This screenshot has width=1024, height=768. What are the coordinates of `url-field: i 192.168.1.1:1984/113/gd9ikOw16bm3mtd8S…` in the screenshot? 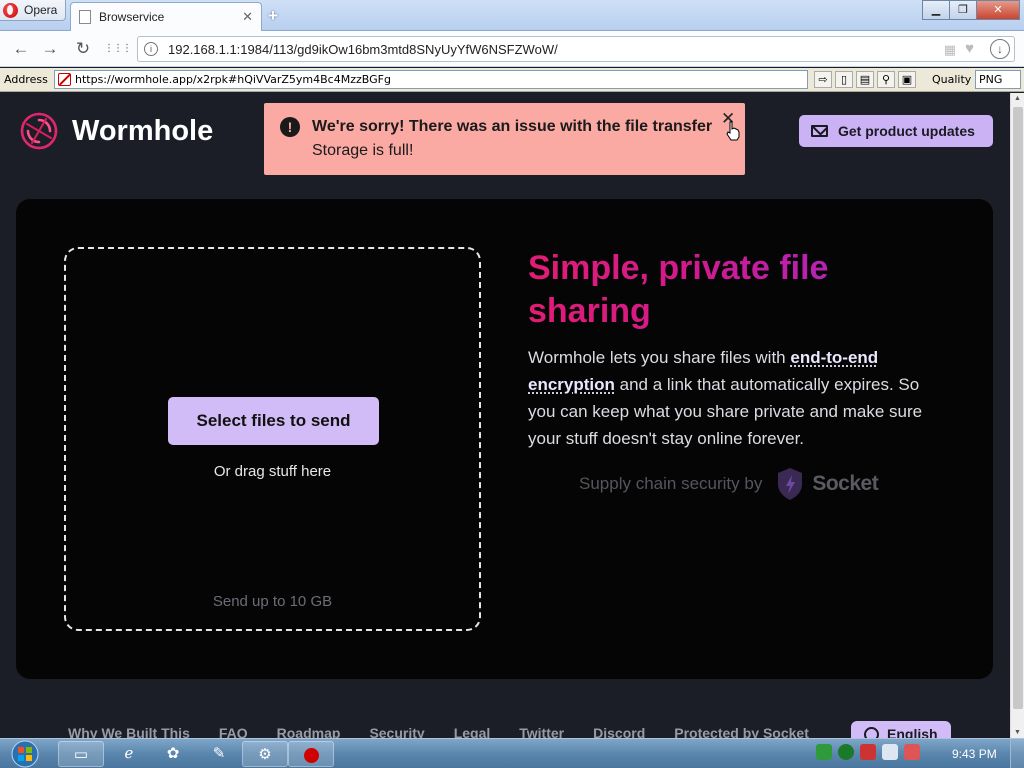 It's located at (576, 49).